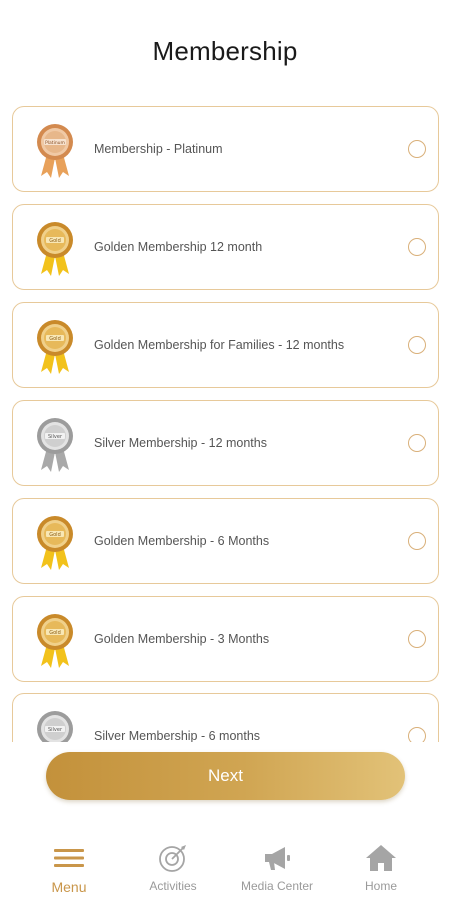  I want to click on tab-media-center: Media Center, so click(277, 864).